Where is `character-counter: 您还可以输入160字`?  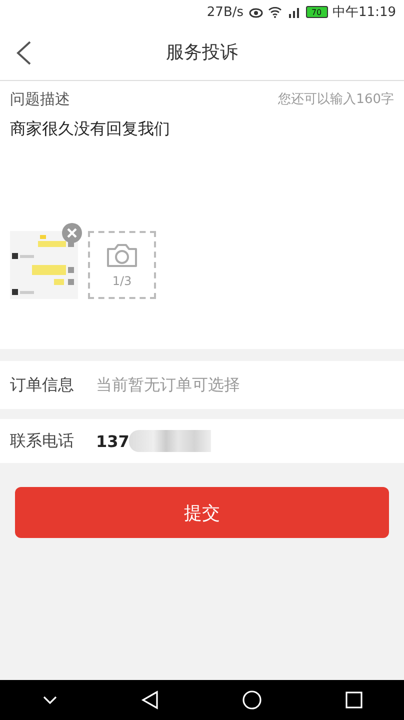 character-counter: 您还可以输入160字 is located at coordinates (336, 99).